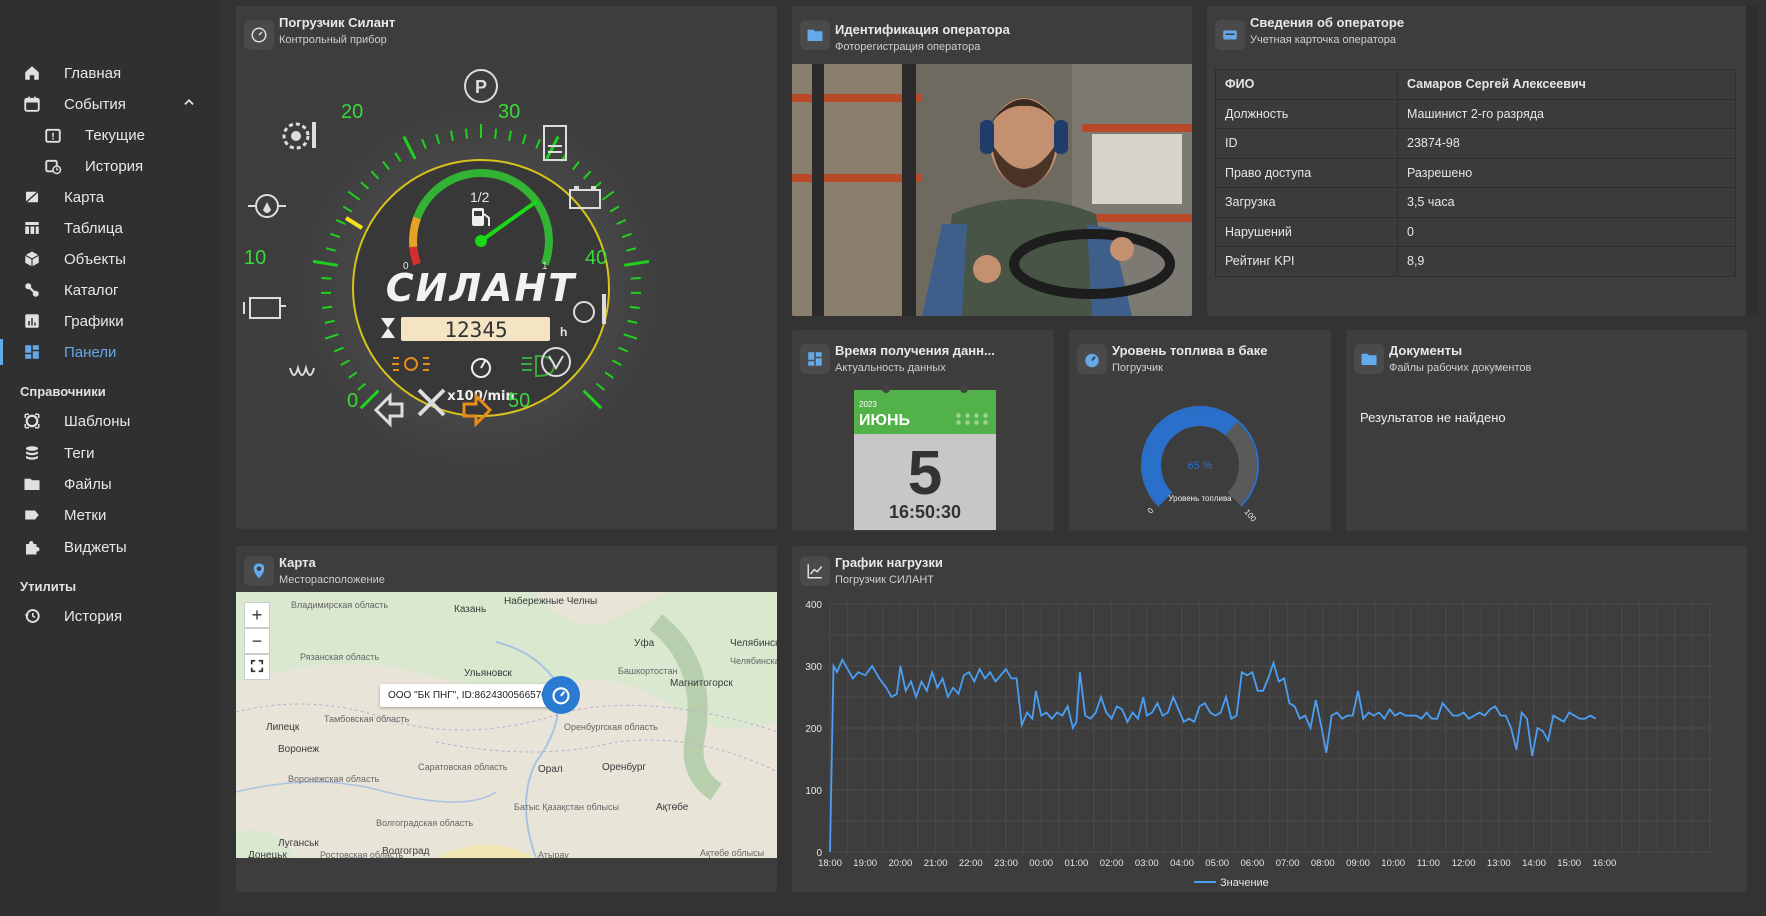 The width and height of the screenshot is (1766, 916). What do you see at coordinates (1244, 883) in the screenshot?
I see `legend-label: Значение` at bounding box center [1244, 883].